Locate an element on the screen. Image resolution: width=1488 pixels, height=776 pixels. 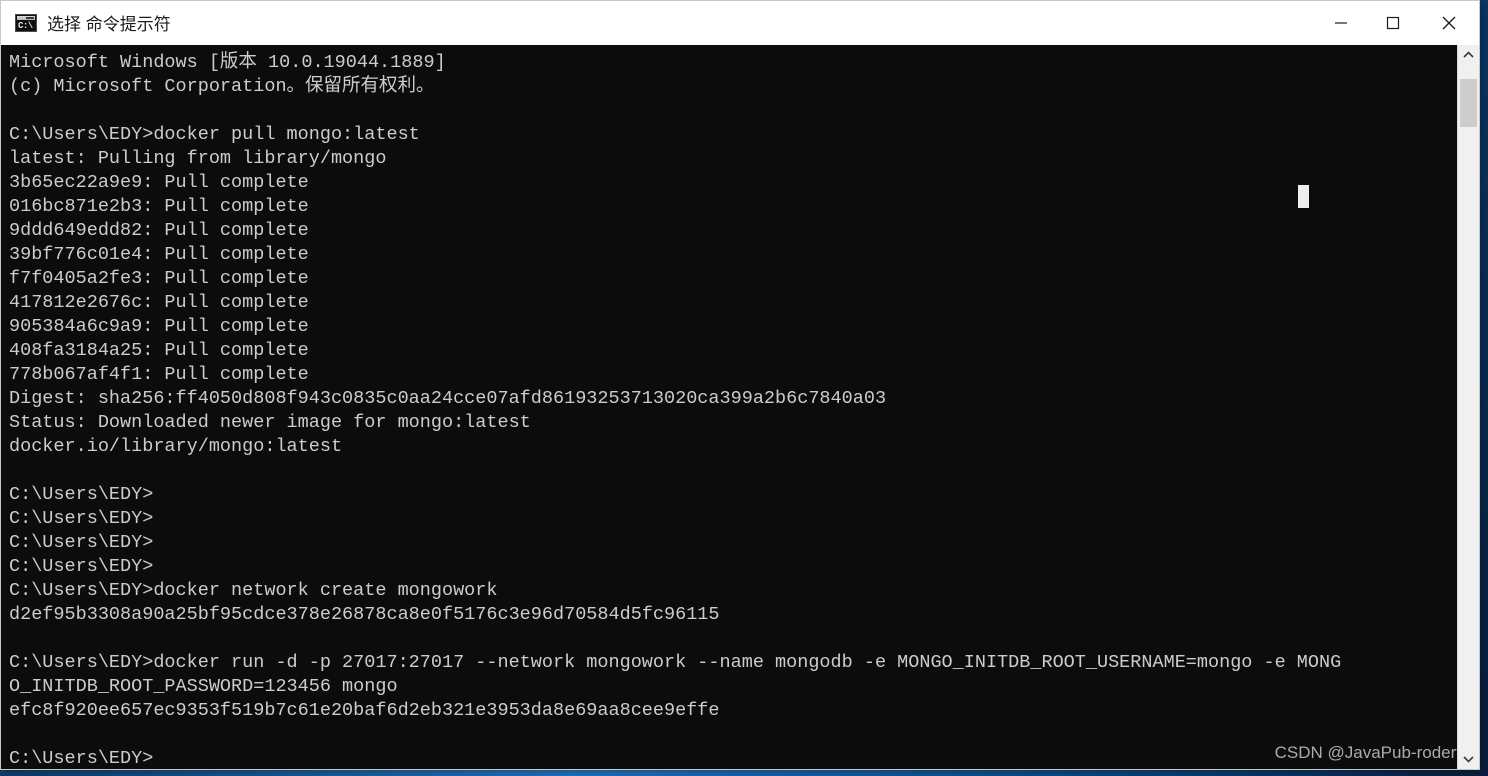
cmd-icon-titlebar-glyph is located at coordinates (26, 17).